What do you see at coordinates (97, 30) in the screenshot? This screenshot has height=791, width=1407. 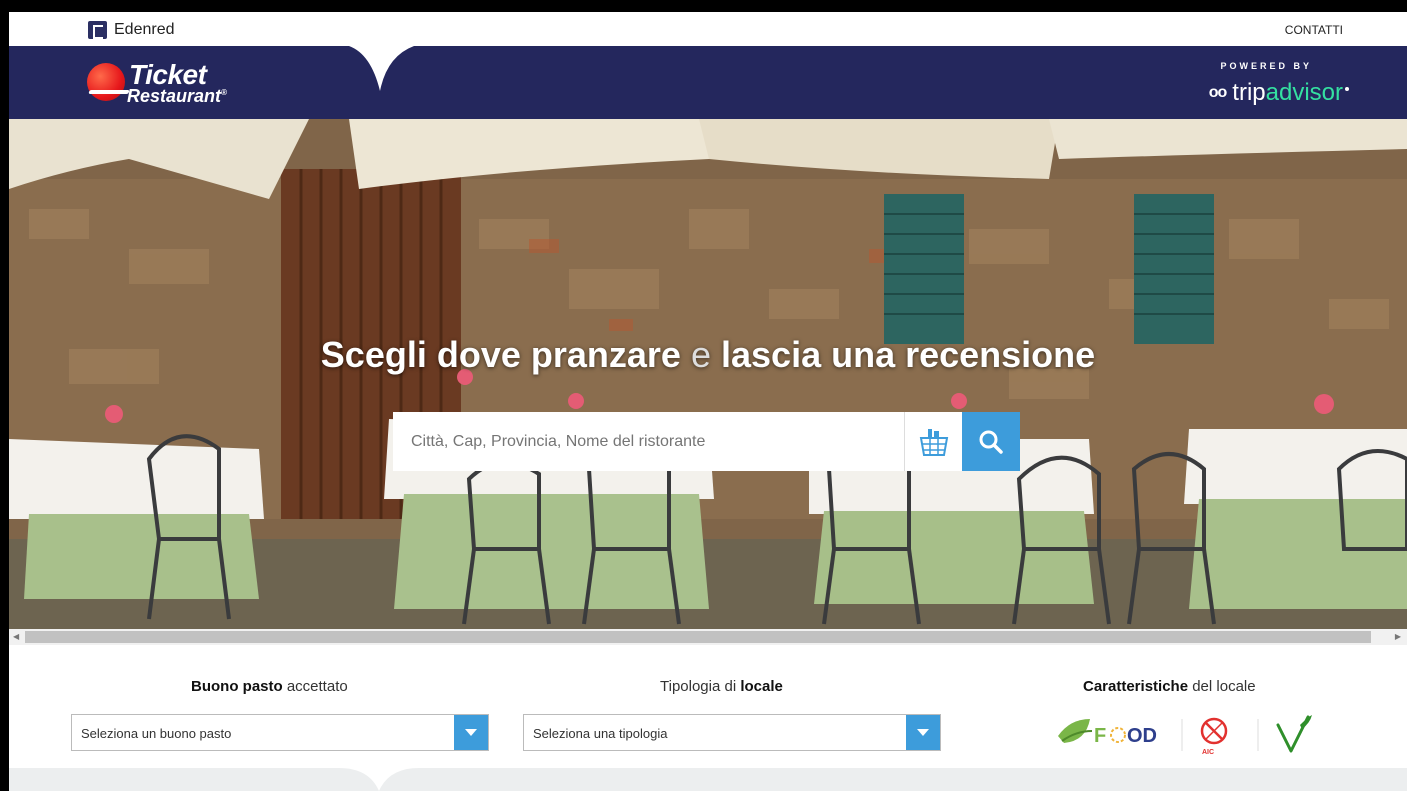 I see `edenred-logo-icon` at bounding box center [97, 30].